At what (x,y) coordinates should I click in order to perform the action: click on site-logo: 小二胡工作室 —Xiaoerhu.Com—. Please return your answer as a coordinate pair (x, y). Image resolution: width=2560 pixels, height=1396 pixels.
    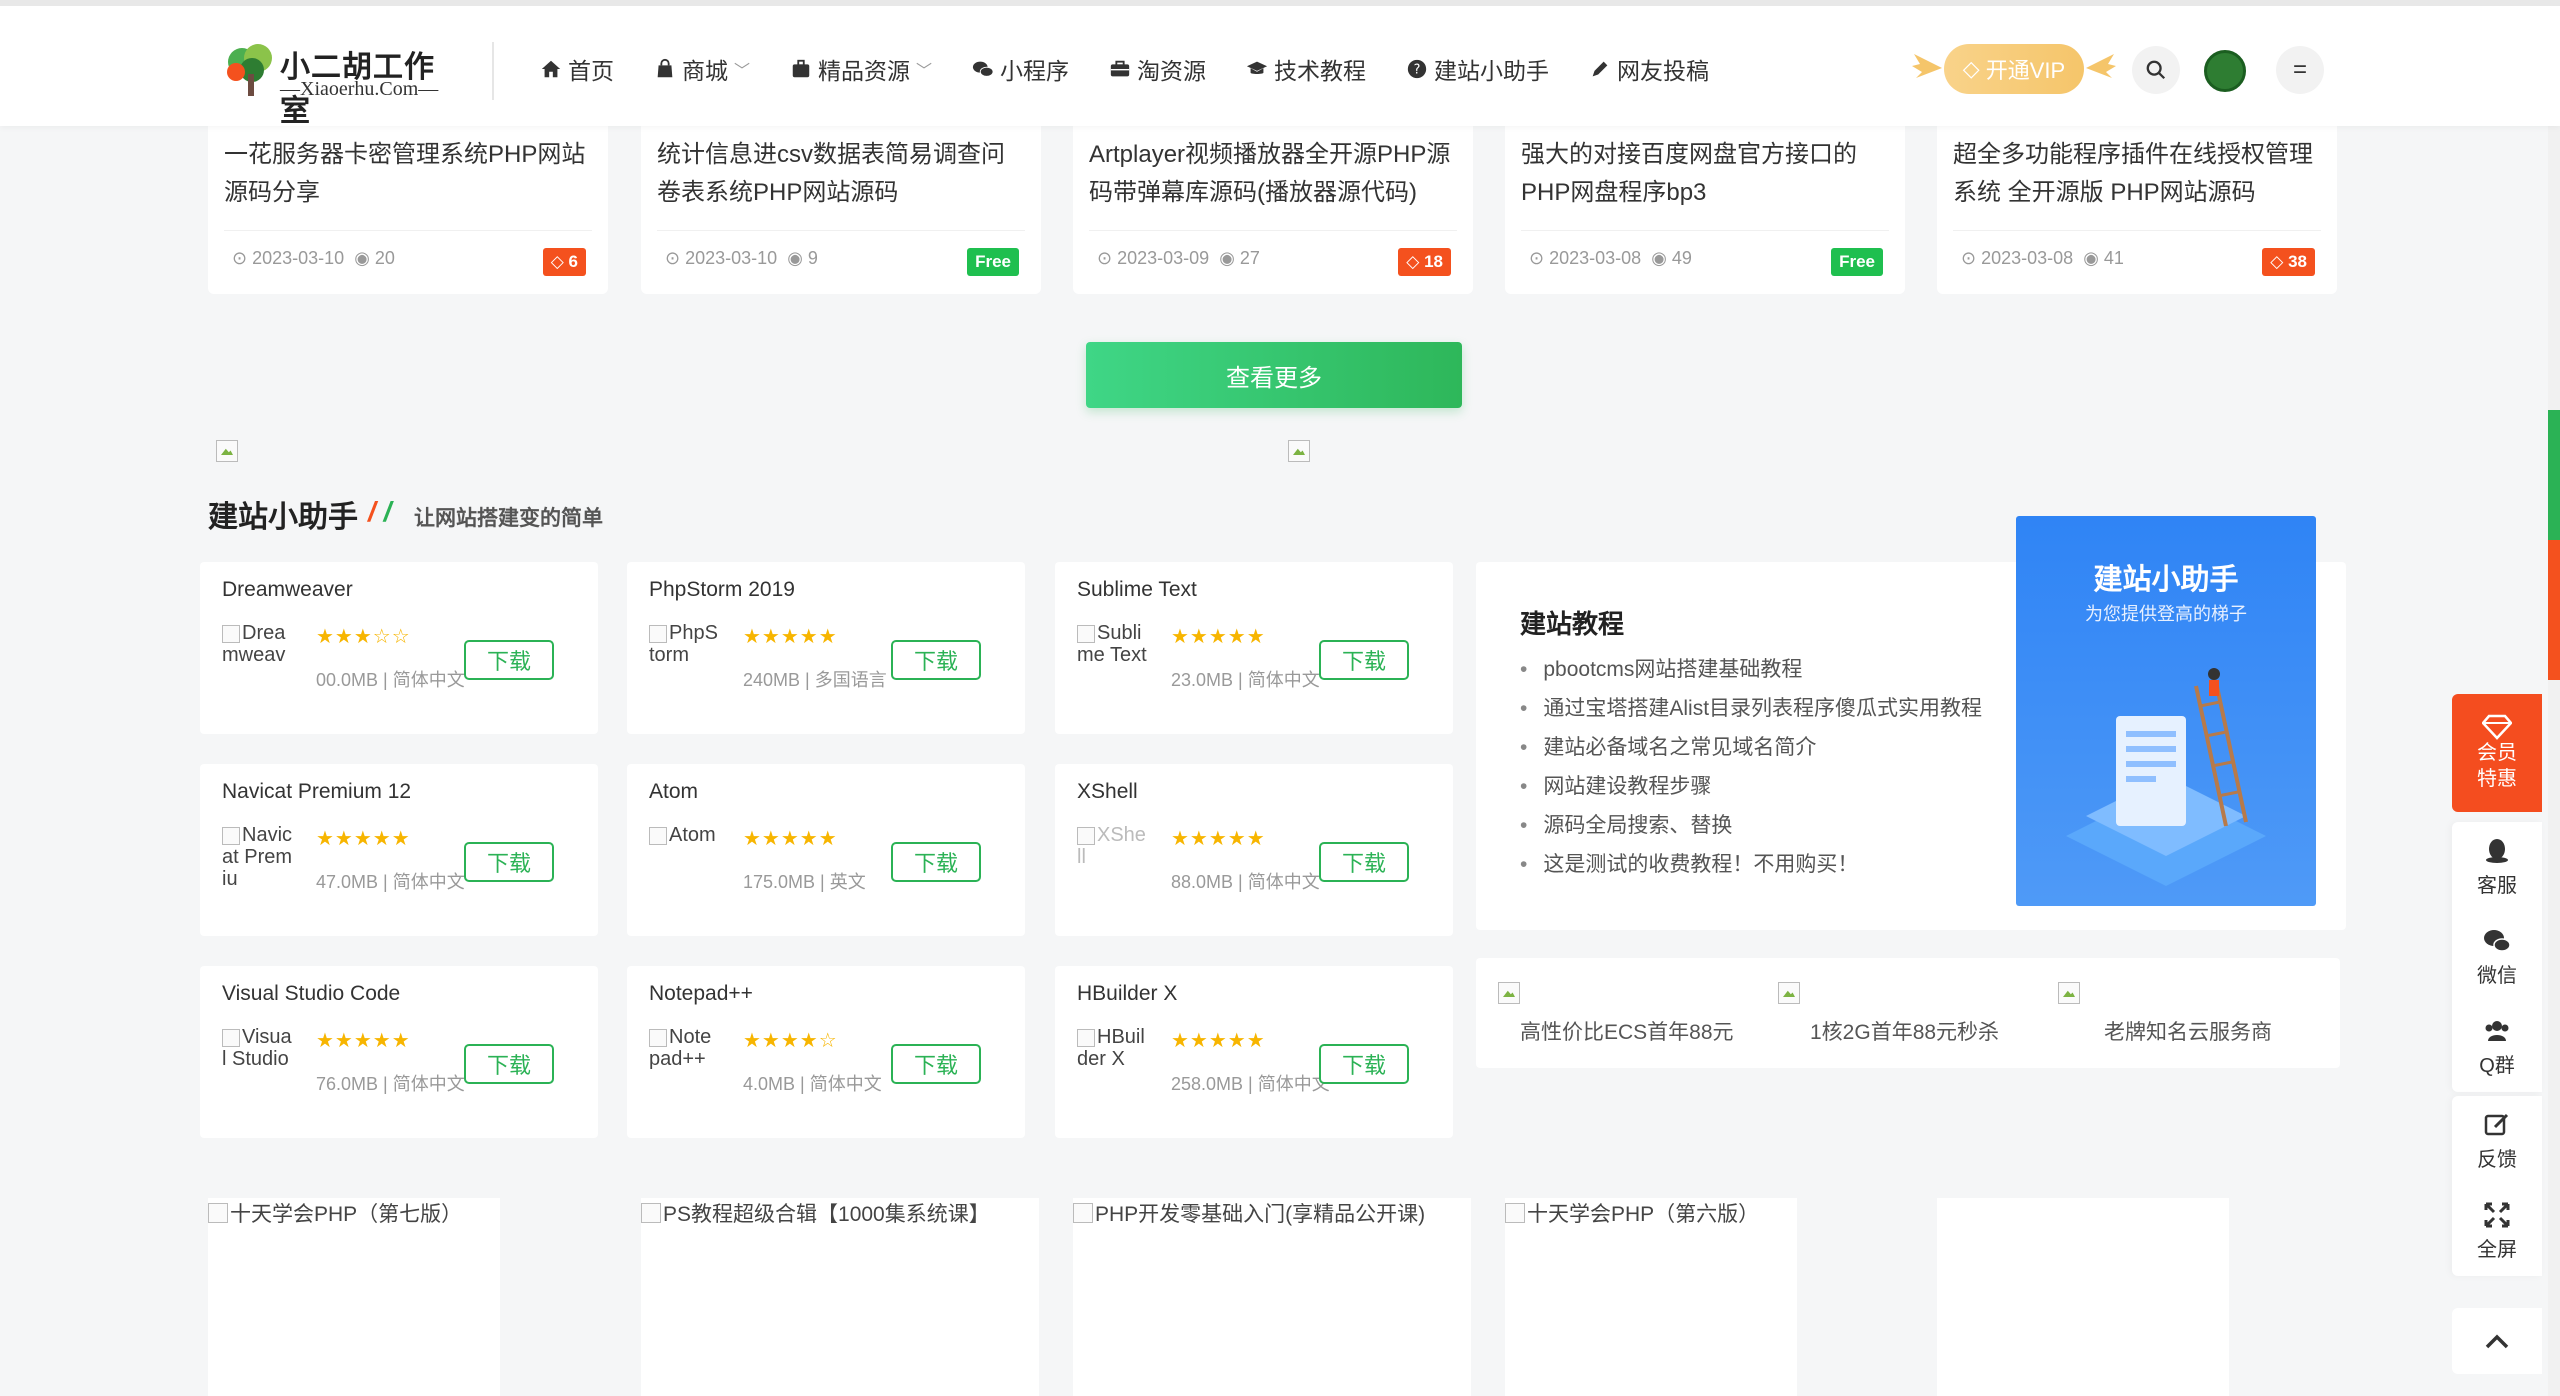
    Looking at the image, I should click on (342, 82).